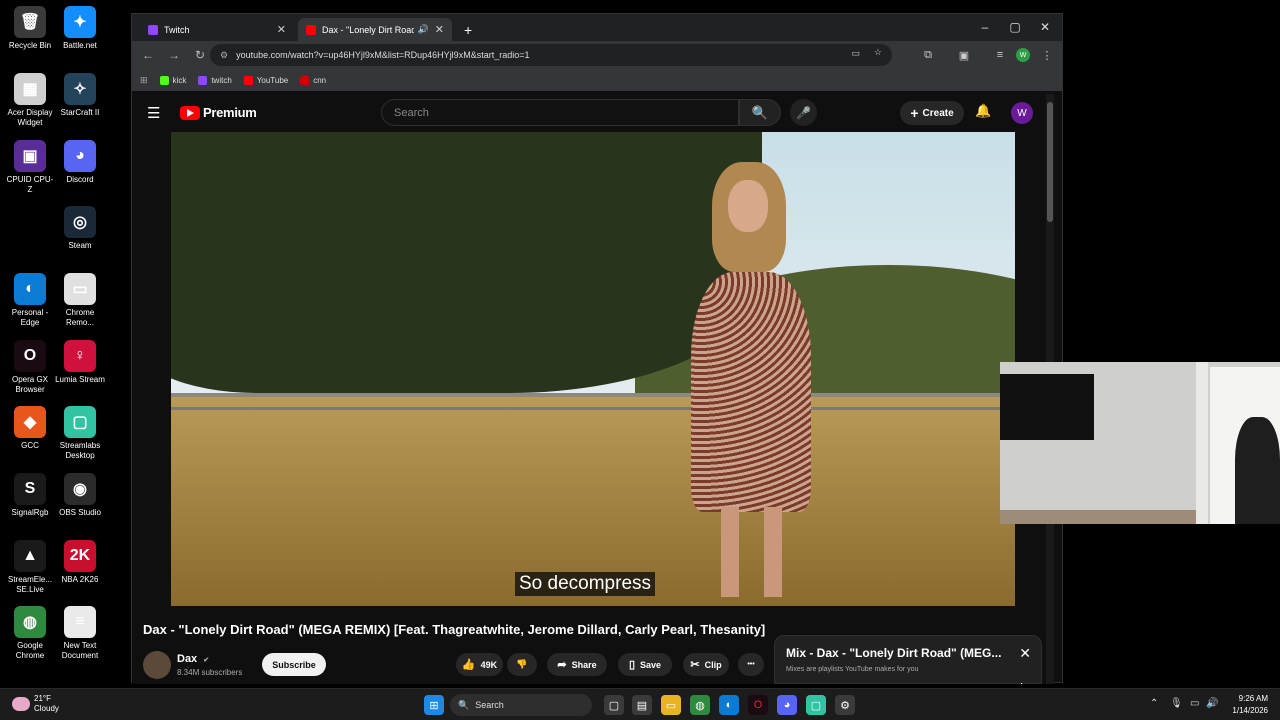 The width and height of the screenshot is (1280, 720). Describe the element at coordinates (30, 367) in the screenshot. I see `desktop-icon: O Opera GX Browser` at that location.